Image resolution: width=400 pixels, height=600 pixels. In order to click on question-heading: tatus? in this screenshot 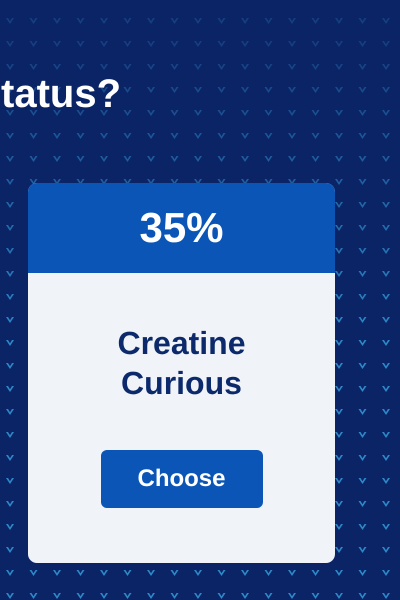, I will do `click(61, 94)`.